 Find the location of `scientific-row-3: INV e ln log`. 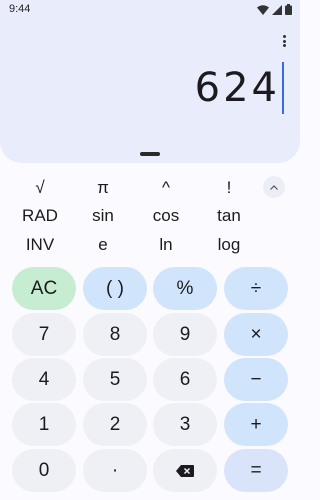

scientific-row-3: INV e ln log is located at coordinates (150, 245).